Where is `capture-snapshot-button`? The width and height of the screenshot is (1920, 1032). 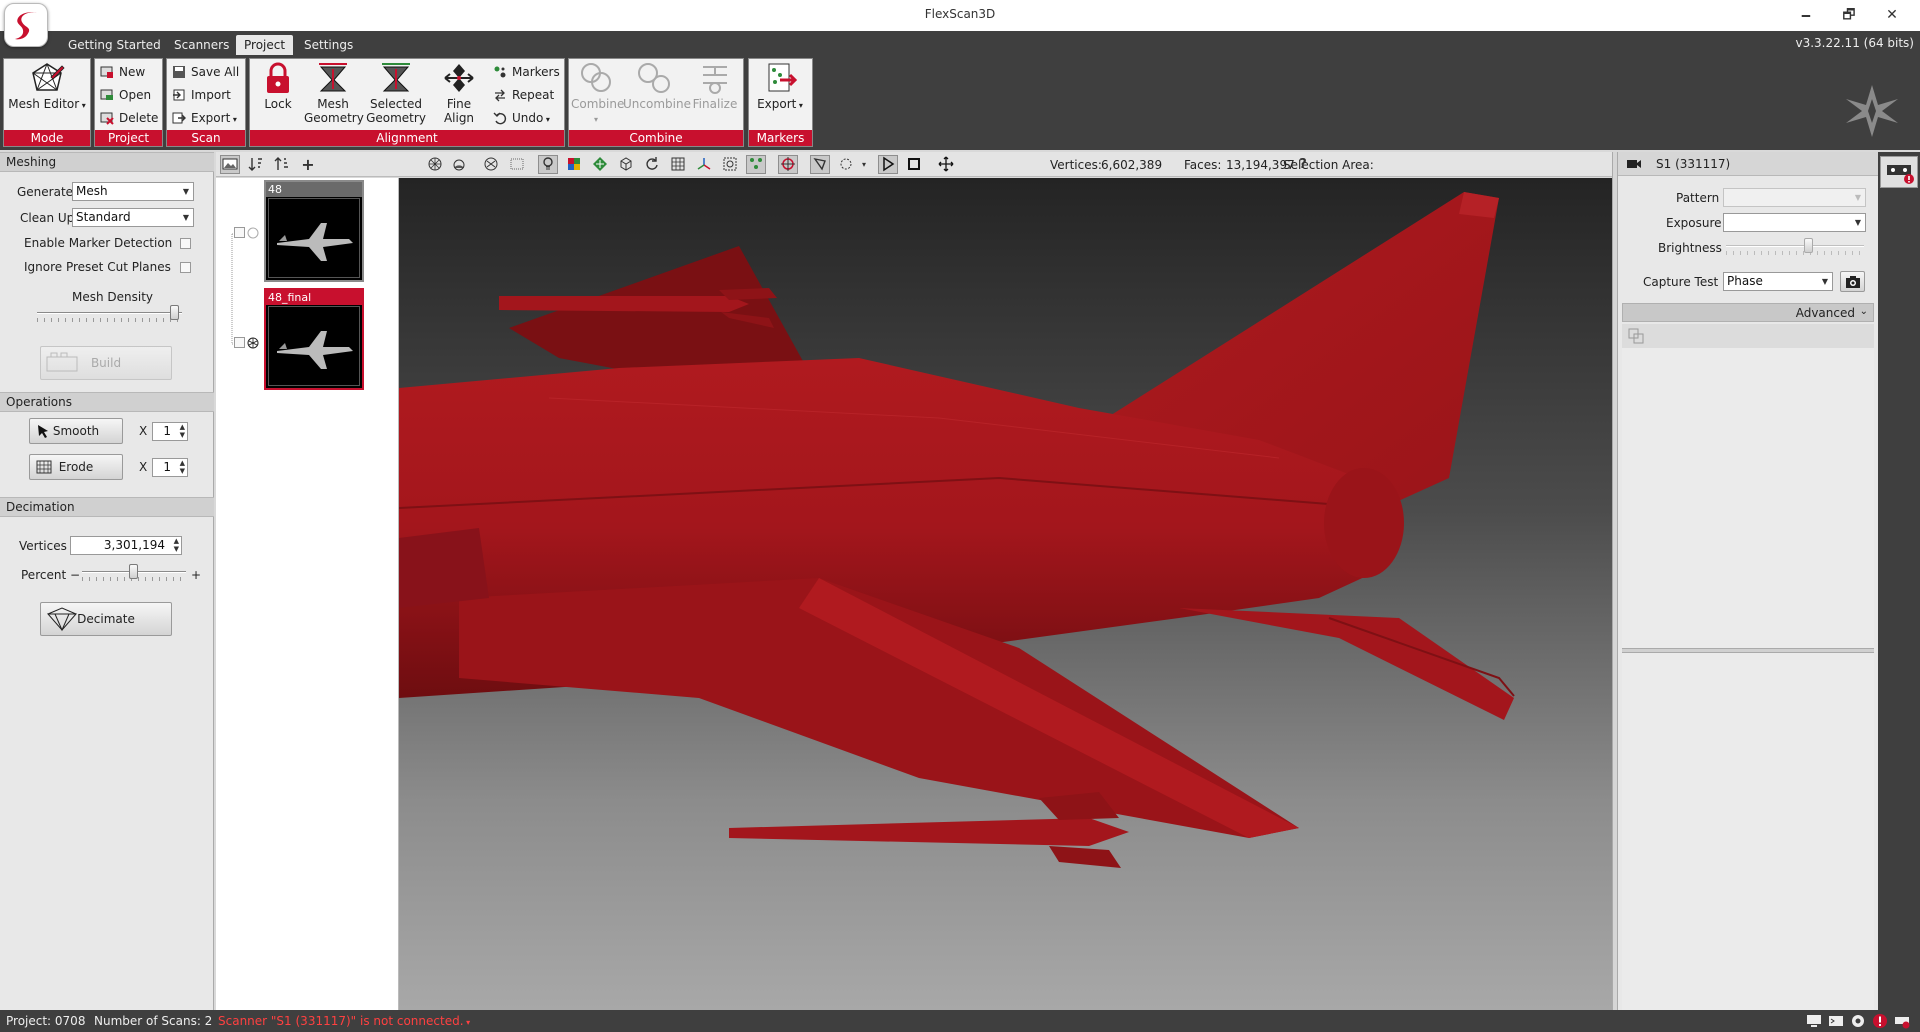 capture-snapshot-button is located at coordinates (1852, 281).